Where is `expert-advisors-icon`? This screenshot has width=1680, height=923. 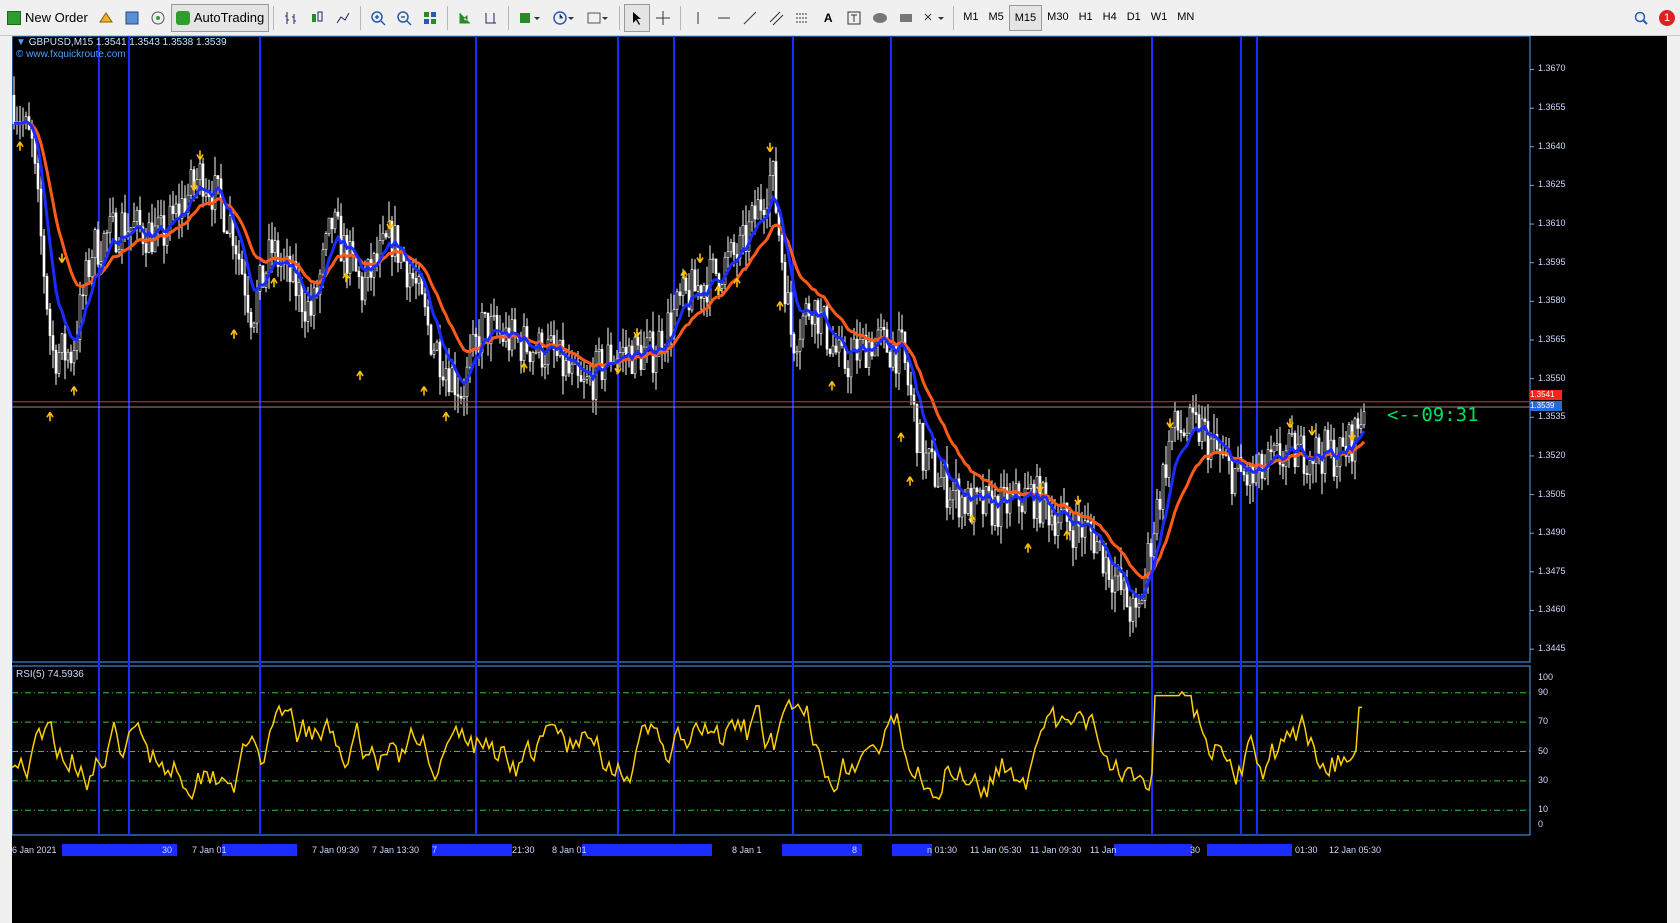 expert-advisors-icon is located at coordinates (106, 18).